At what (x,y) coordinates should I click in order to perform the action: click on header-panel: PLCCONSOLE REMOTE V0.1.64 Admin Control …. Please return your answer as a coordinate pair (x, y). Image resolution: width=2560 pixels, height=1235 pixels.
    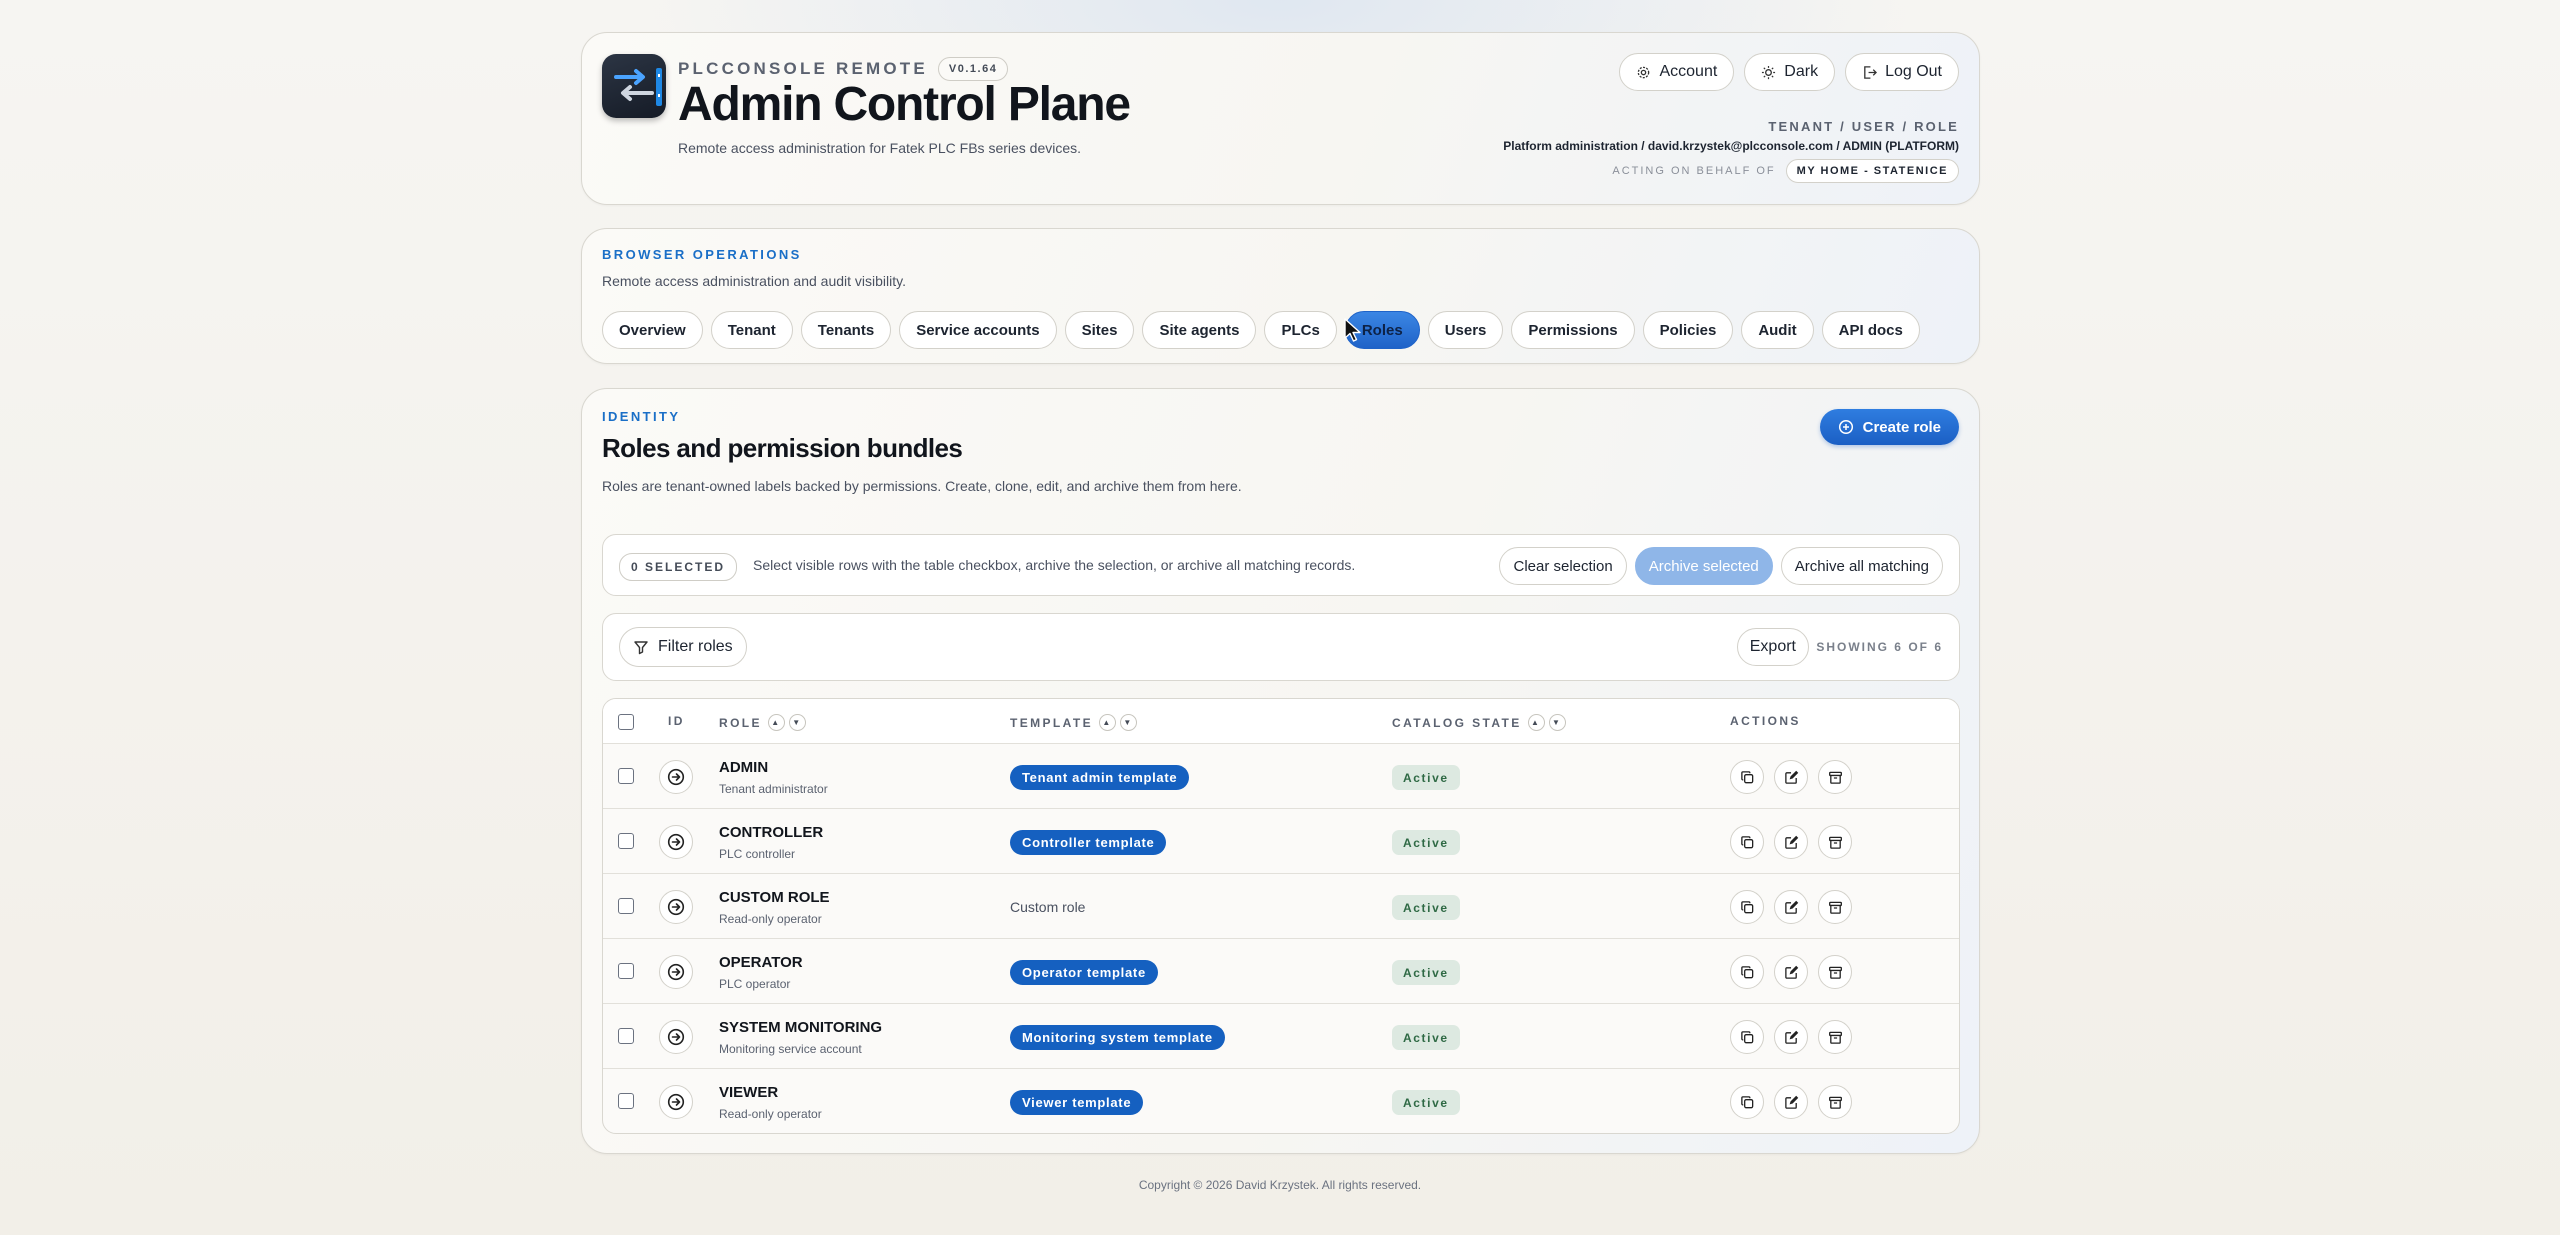
    Looking at the image, I should click on (1280, 118).